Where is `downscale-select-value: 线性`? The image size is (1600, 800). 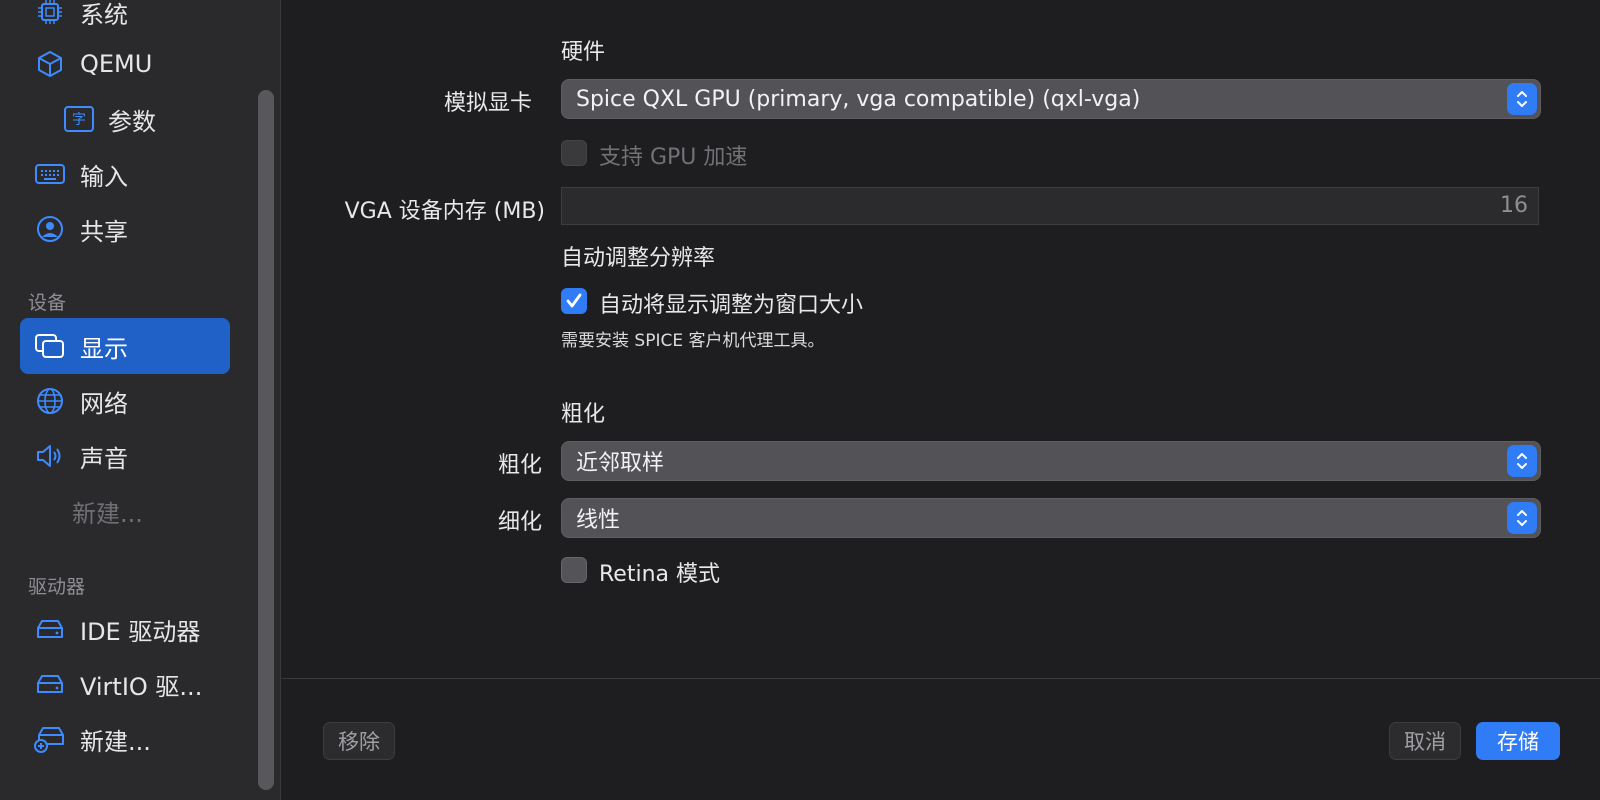
downscale-select-value: 线性 is located at coordinates (598, 520).